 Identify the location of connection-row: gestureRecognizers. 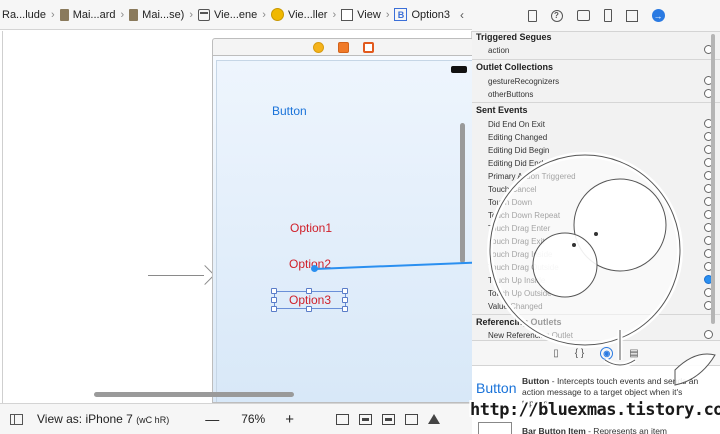
(524, 81).